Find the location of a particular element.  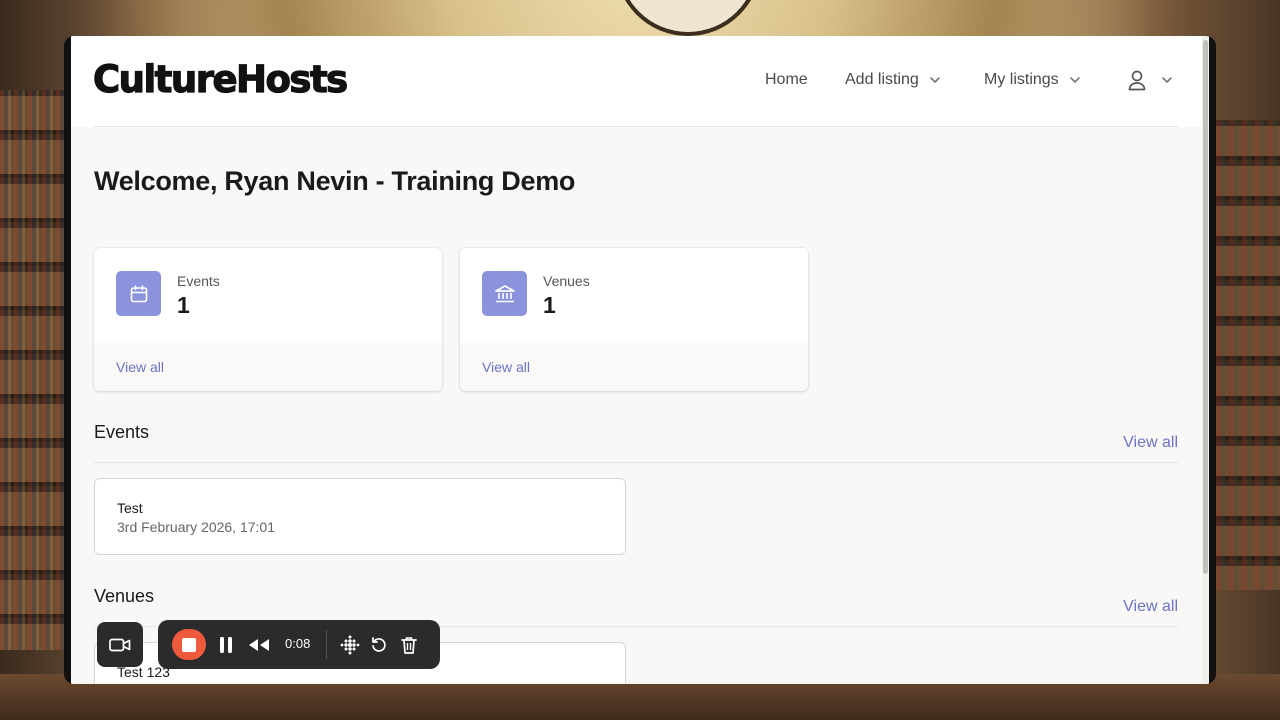

rewind-button is located at coordinates (259, 645).